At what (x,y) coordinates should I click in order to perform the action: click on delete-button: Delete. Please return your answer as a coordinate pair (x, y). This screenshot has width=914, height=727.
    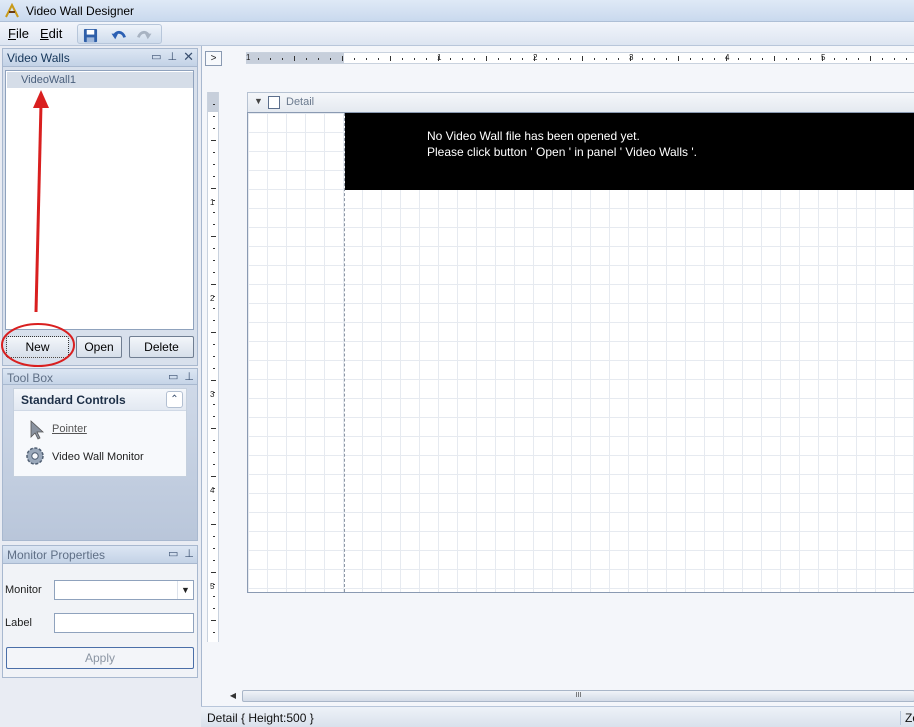
    Looking at the image, I should click on (161, 347).